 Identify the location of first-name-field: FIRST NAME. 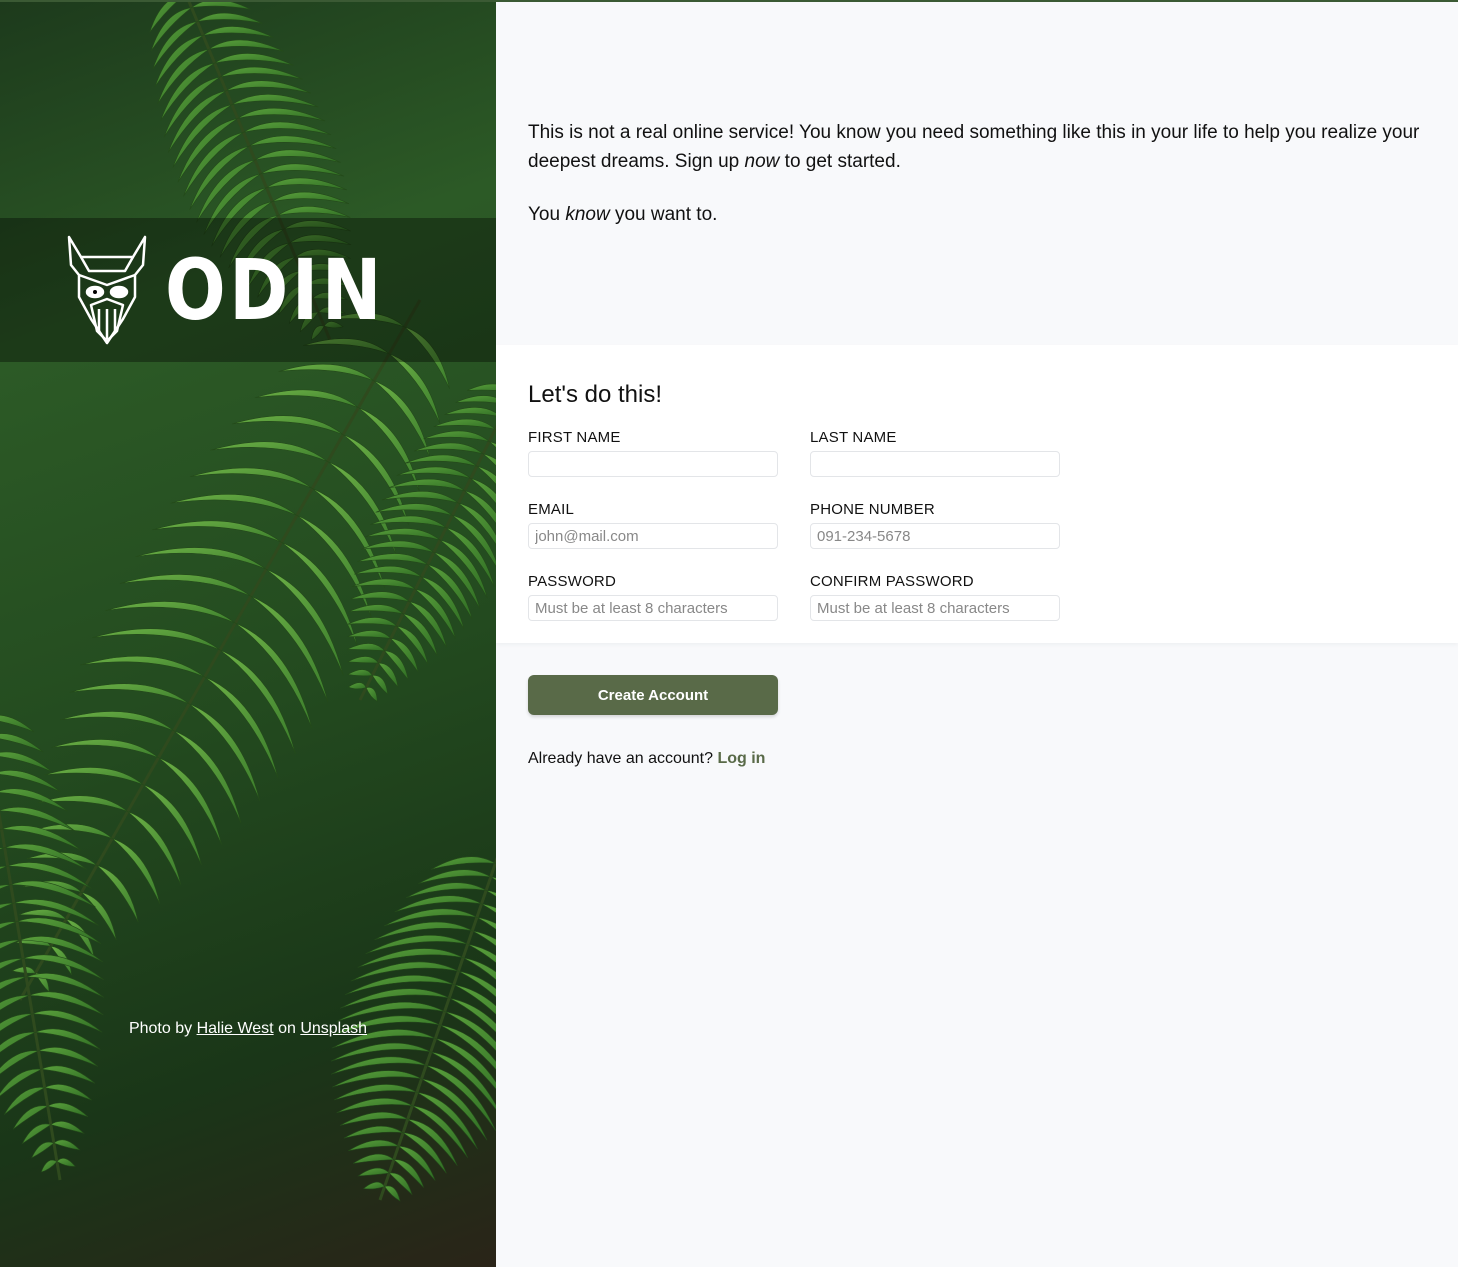
(653, 453).